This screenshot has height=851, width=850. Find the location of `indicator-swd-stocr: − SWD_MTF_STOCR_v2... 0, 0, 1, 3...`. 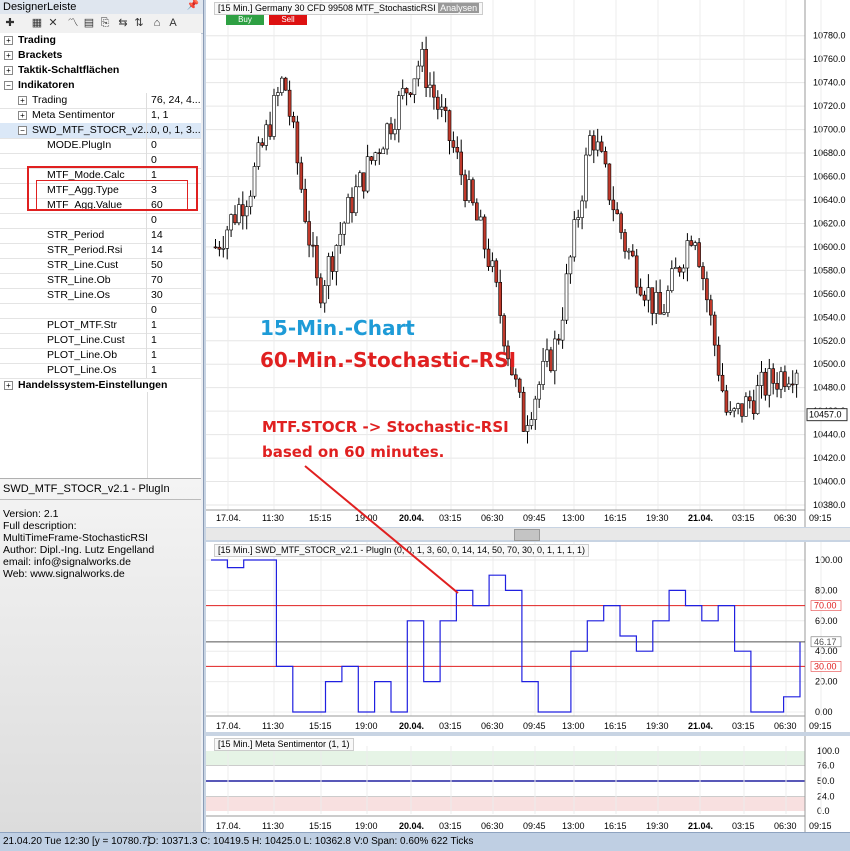

indicator-swd-stocr: − SWD_MTF_STOCR_v2... 0, 0, 1, 3... is located at coordinates (100, 131).